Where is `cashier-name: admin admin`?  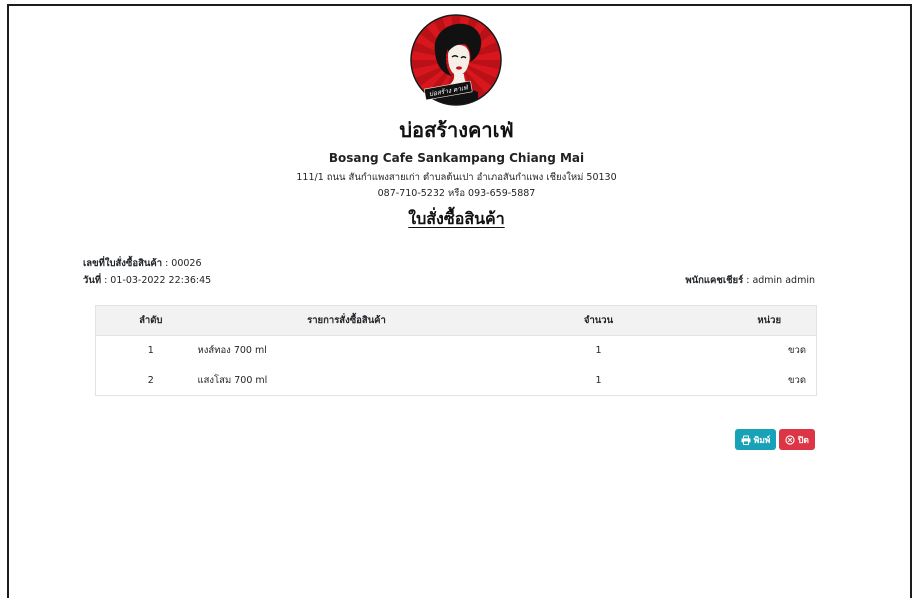 cashier-name: admin admin is located at coordinates (783, 280).